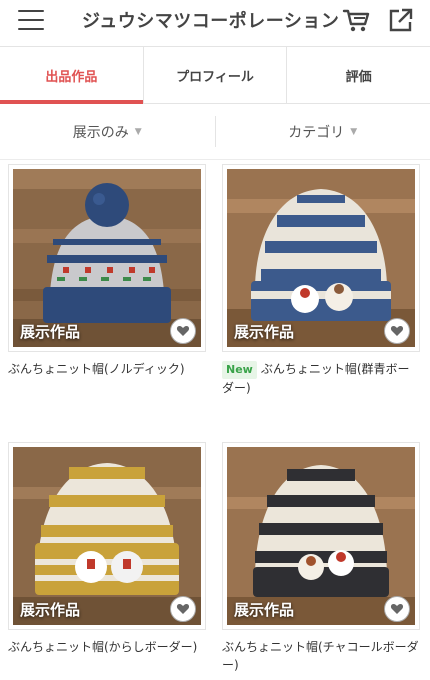 The image size is (430, 680). Describe the element at coordinates (100, 132) in the screenshot. I see `display-filter-label: 展示のみ` at that location.